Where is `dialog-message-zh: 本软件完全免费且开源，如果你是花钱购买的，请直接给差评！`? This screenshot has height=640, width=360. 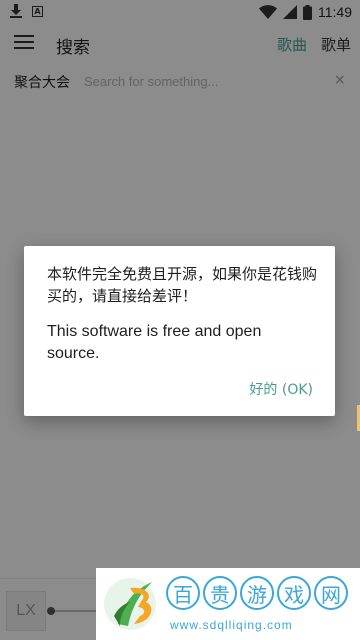 dialog-message-zh: 本软件完全免费且开源，如果你是花钱购买的，请直接给差评！ is located at coordinates (182, 285).